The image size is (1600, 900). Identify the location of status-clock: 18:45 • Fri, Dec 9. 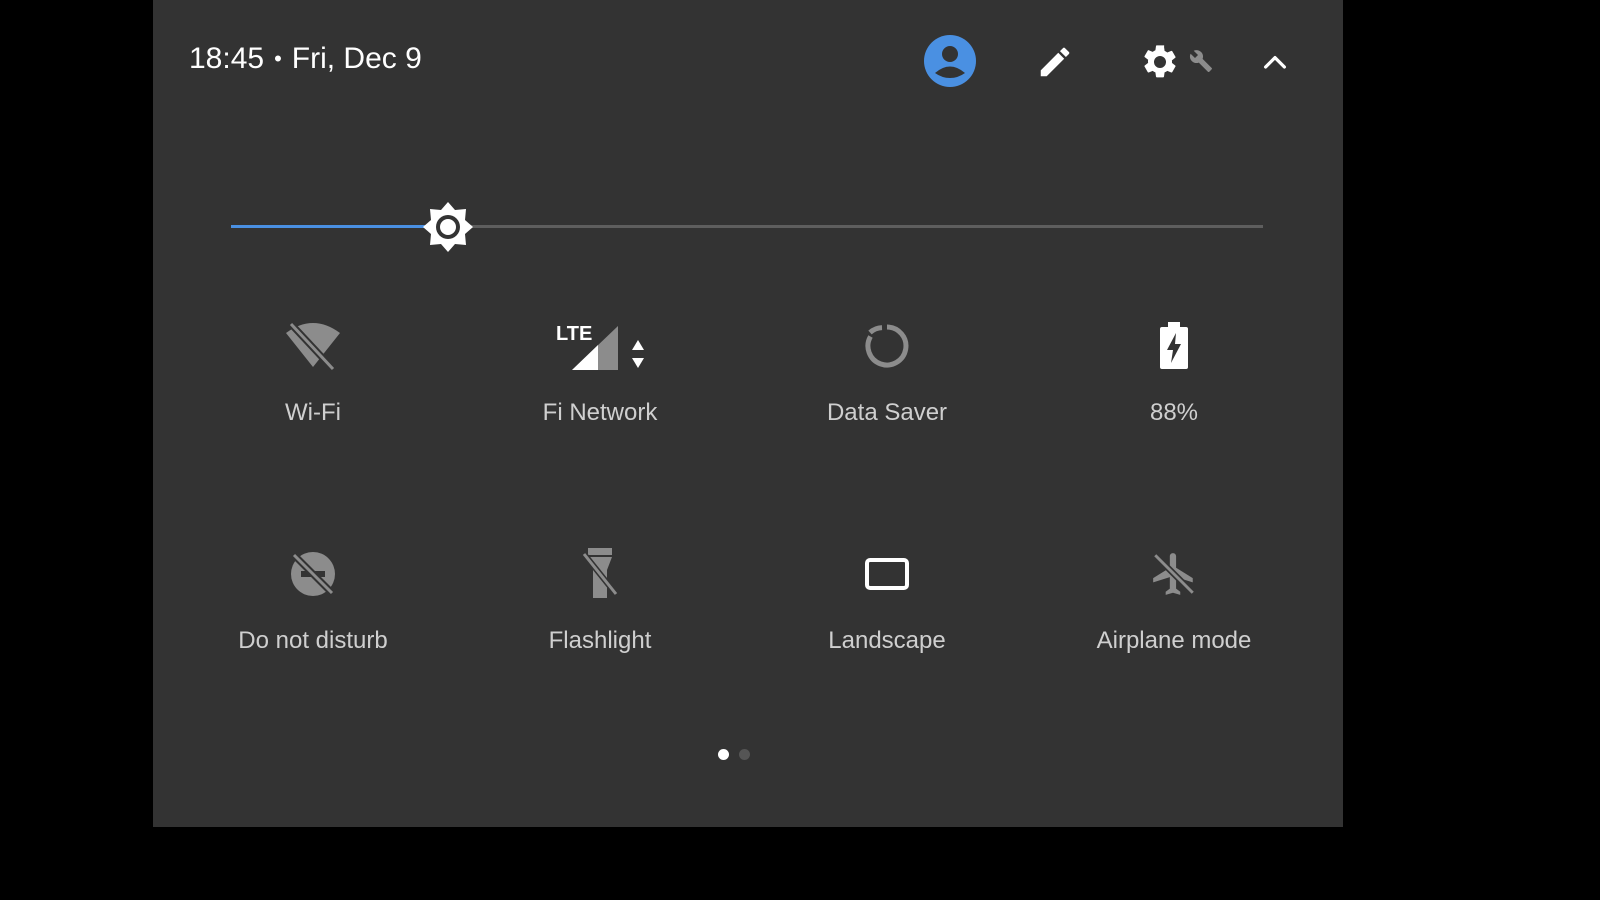
(305, 59).